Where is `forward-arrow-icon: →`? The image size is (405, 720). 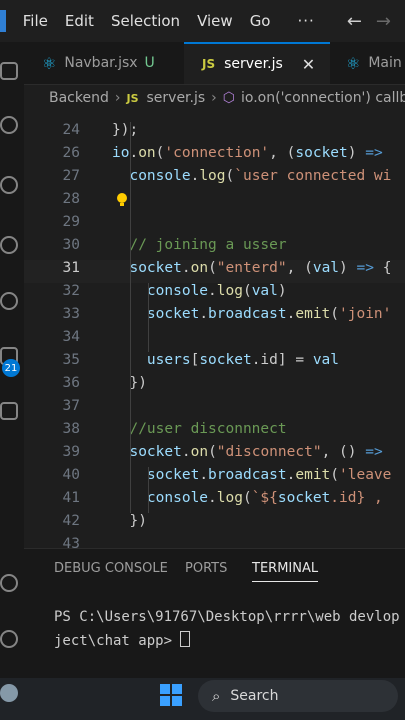 forward-arrow-icon: → is located at coordinates (383, 21).